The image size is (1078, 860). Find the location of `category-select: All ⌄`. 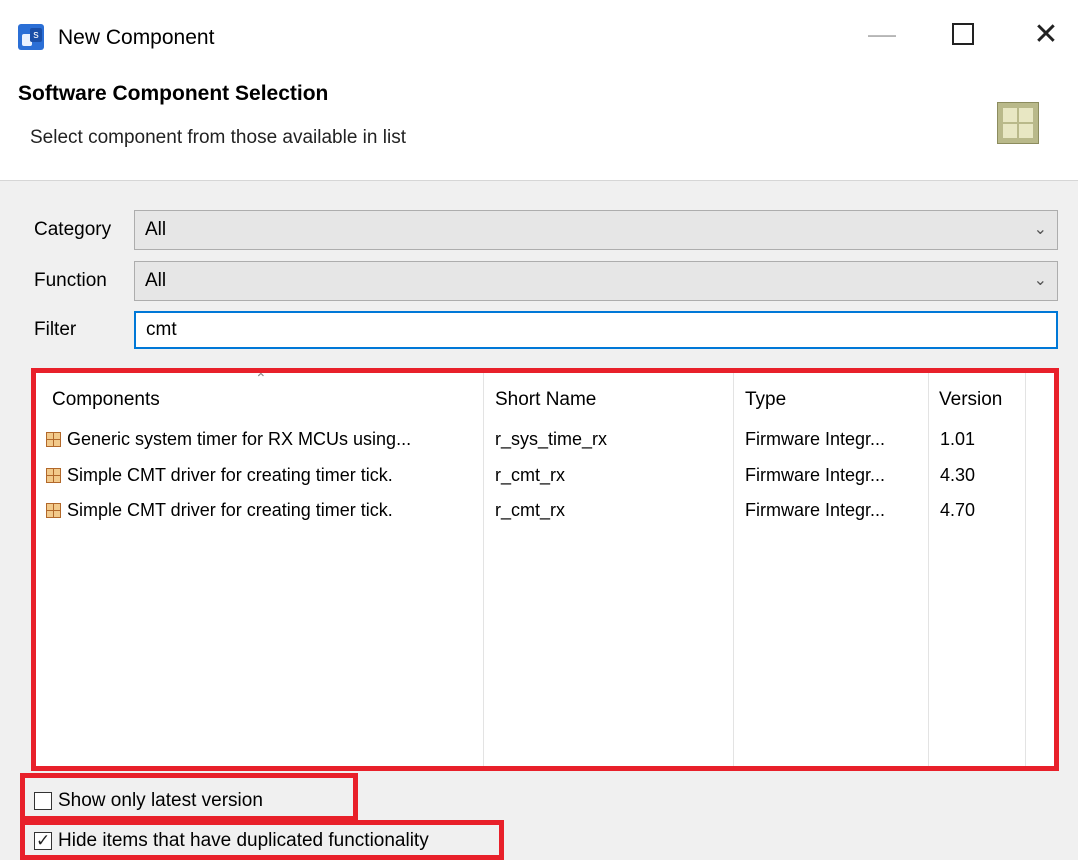

category-select: All ⌄ is located at coordinates (596, 230).